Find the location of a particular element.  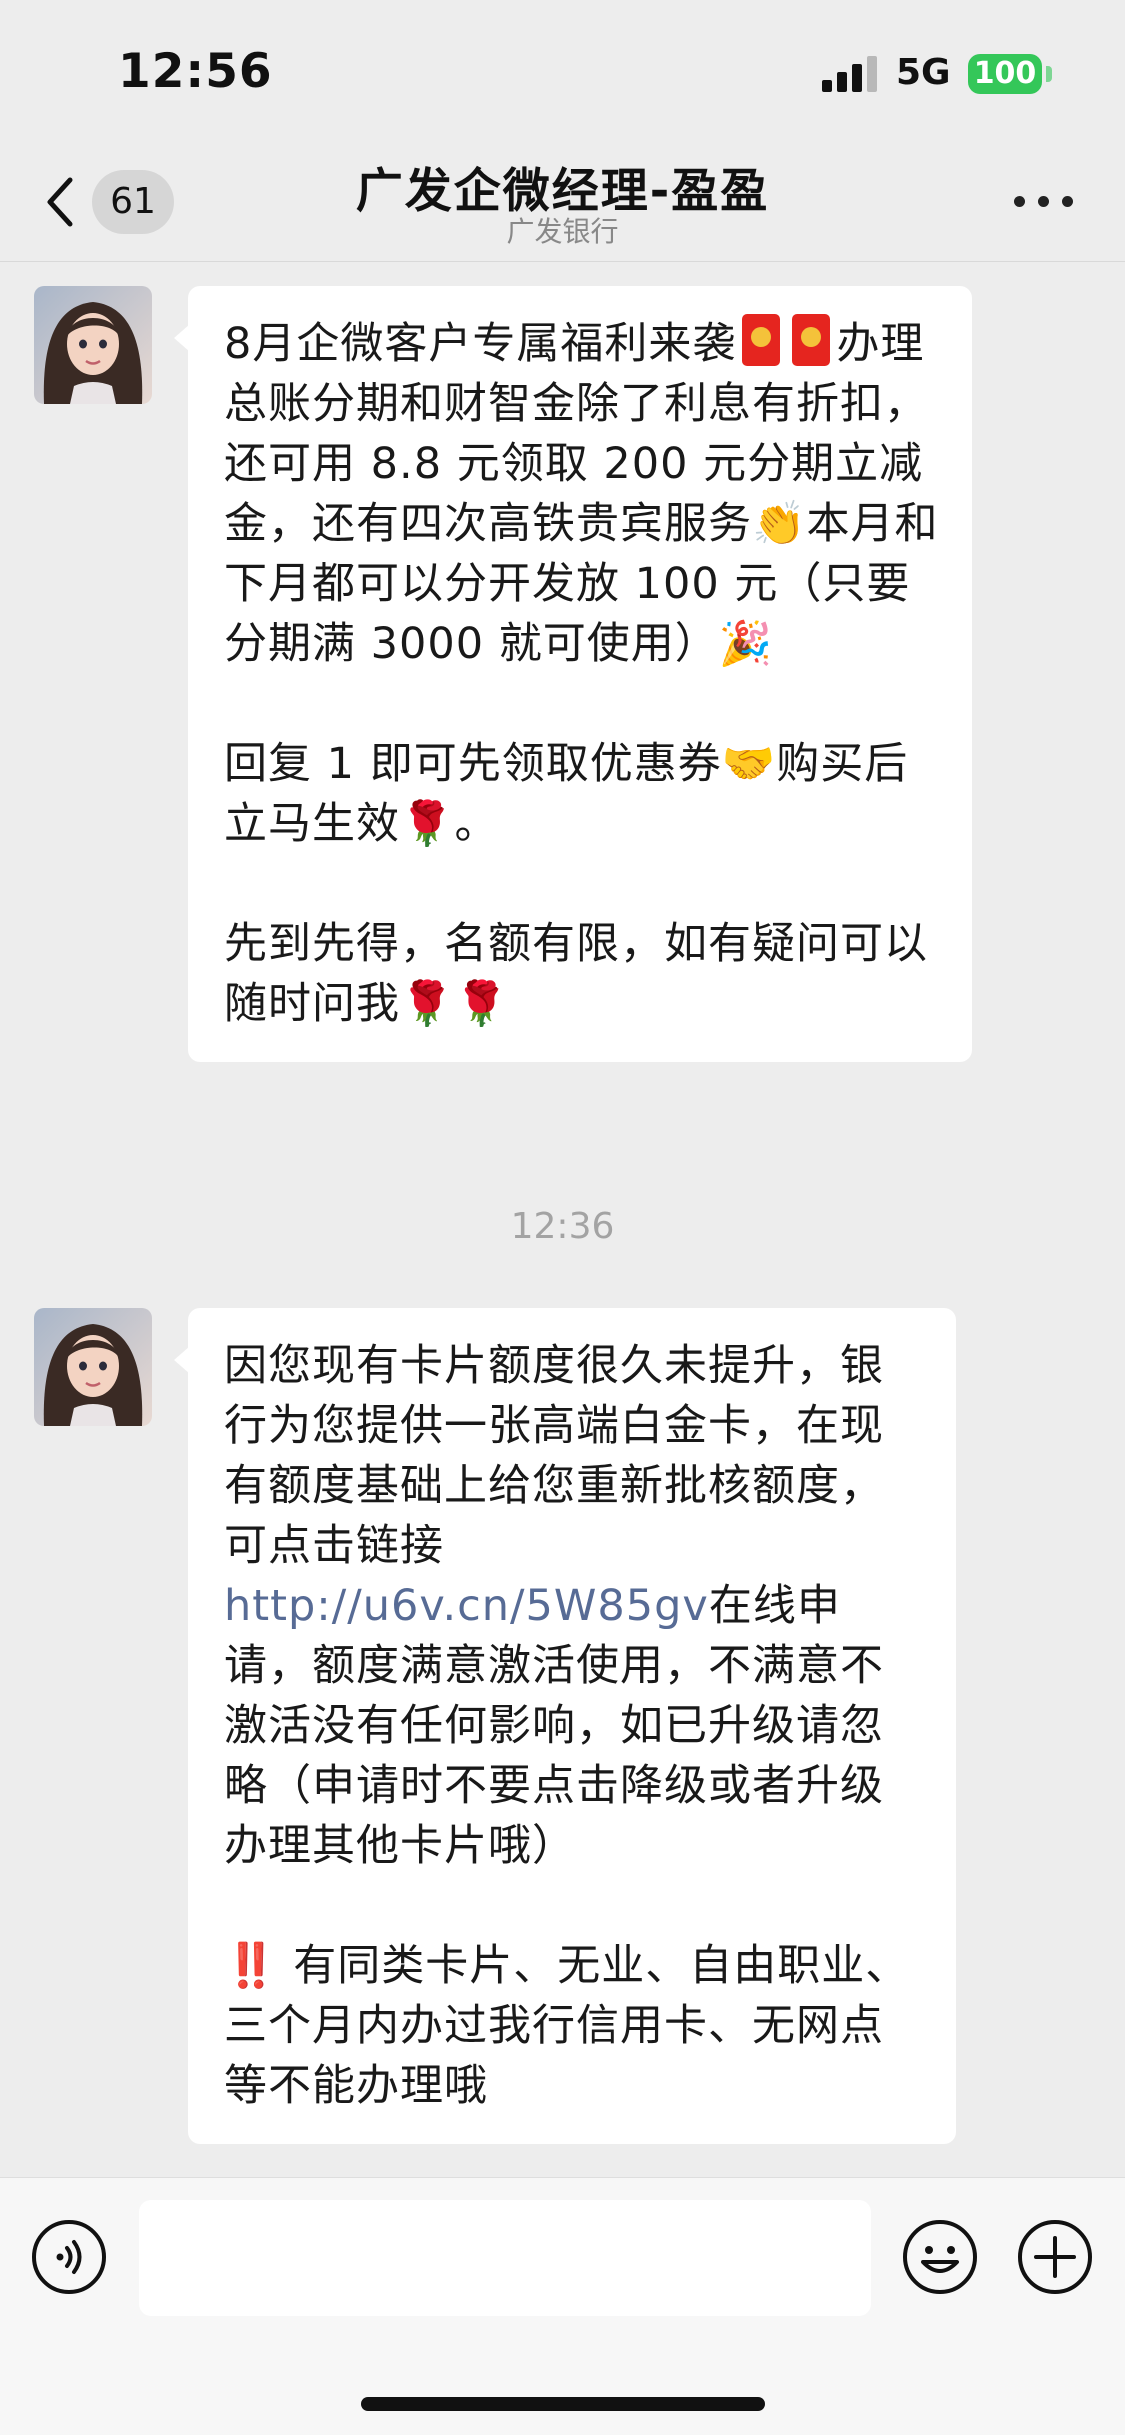

plus-icon is located at coordinates (1055, 2257).